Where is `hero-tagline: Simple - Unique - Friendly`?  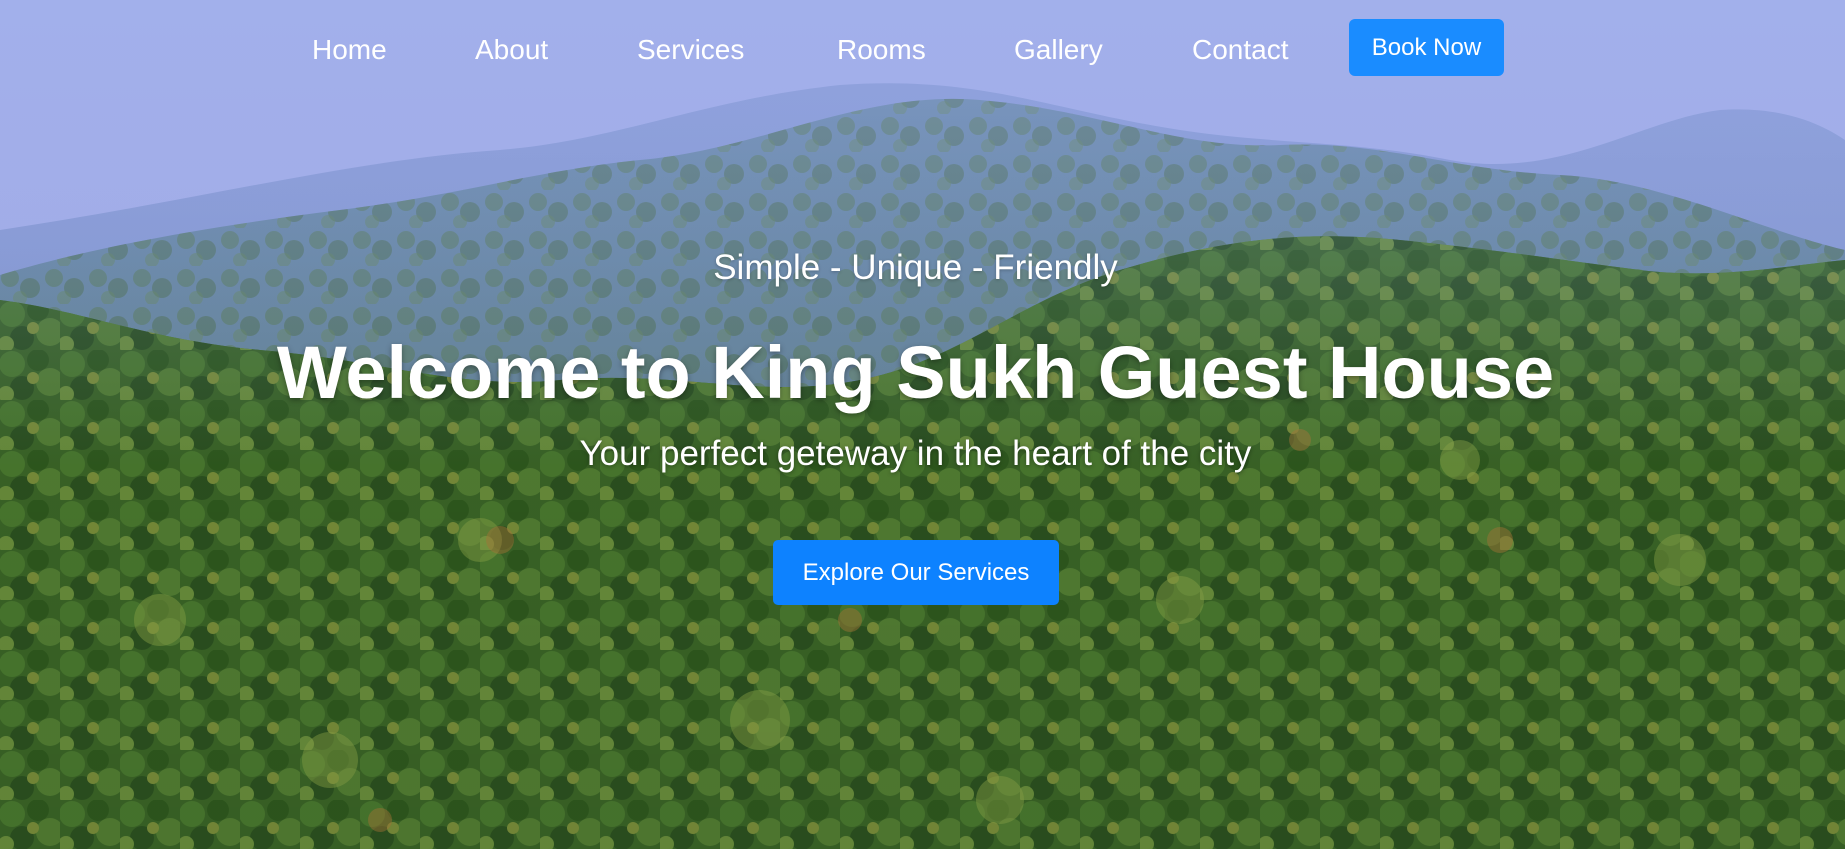 hero-tagline: Simple - Unique - Friendly is located at coordinates (915, 267).